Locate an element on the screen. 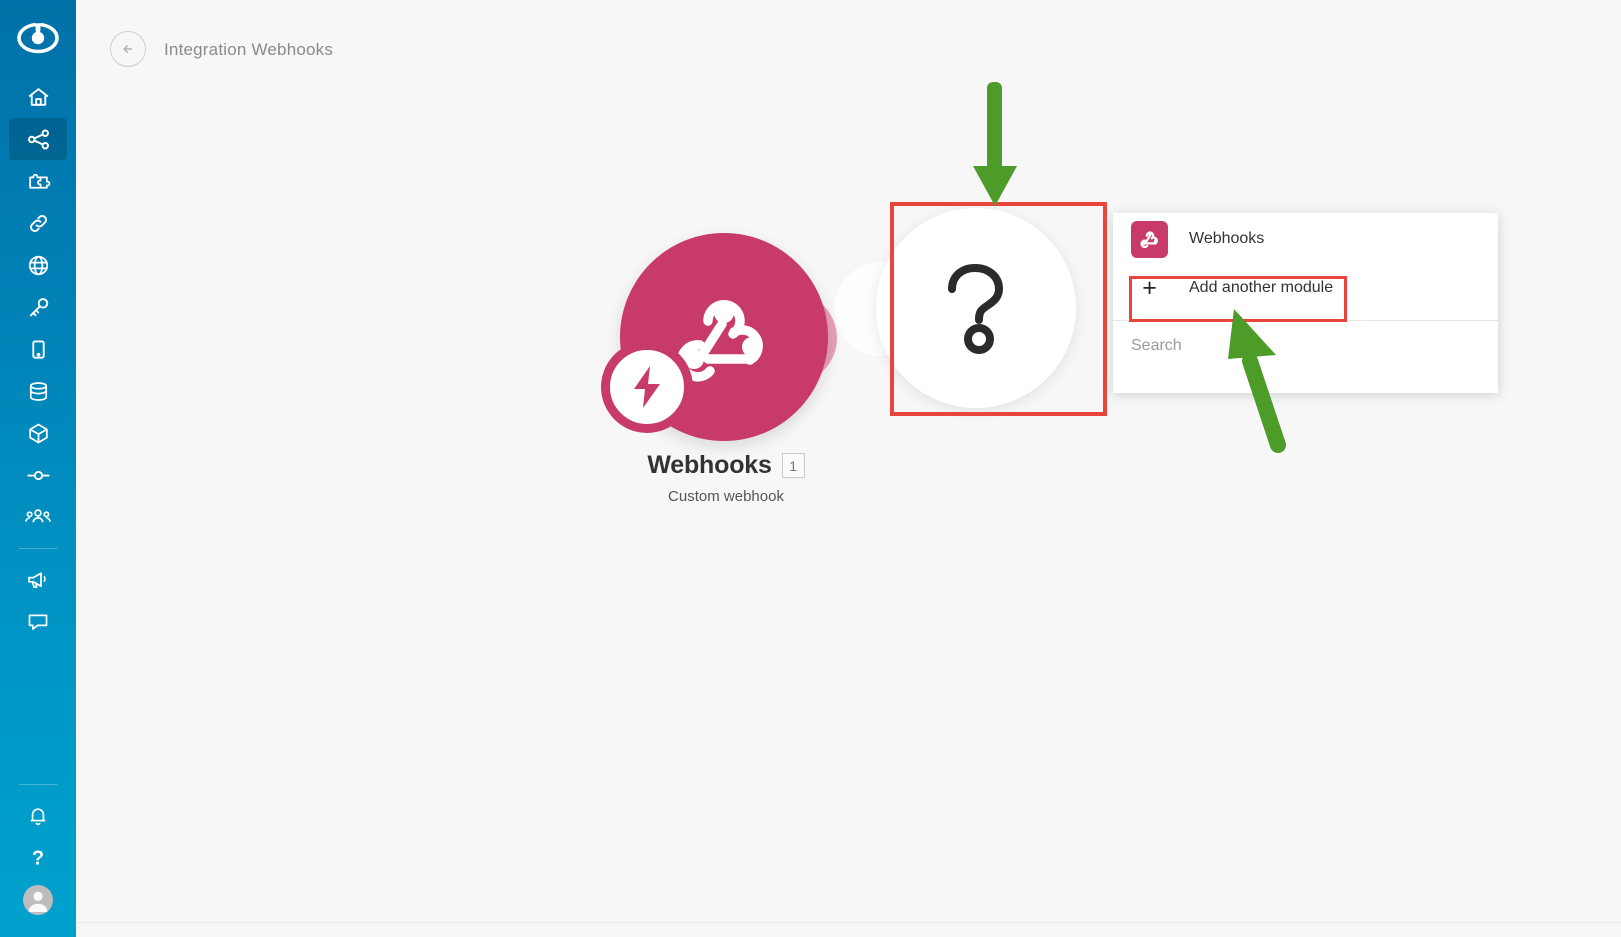 The image size is (1621, 937). sidebar-item-team is located at coordinates (38, 517).